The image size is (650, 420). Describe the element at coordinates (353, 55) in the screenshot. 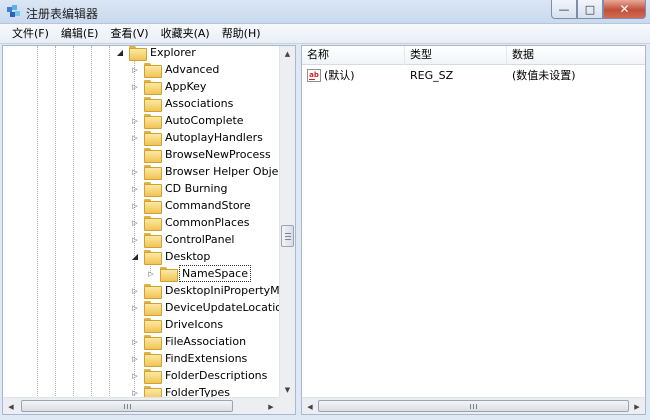

I see `column-header-name: 名称` at that location.